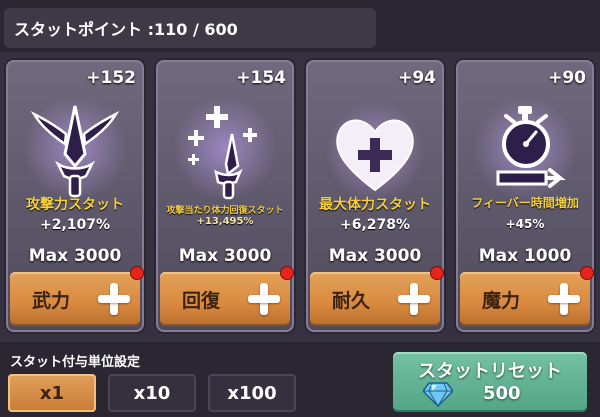 The height and width of the screenshot is (417, 600). I want to click on bonus-value: +154, so click(261, 78).